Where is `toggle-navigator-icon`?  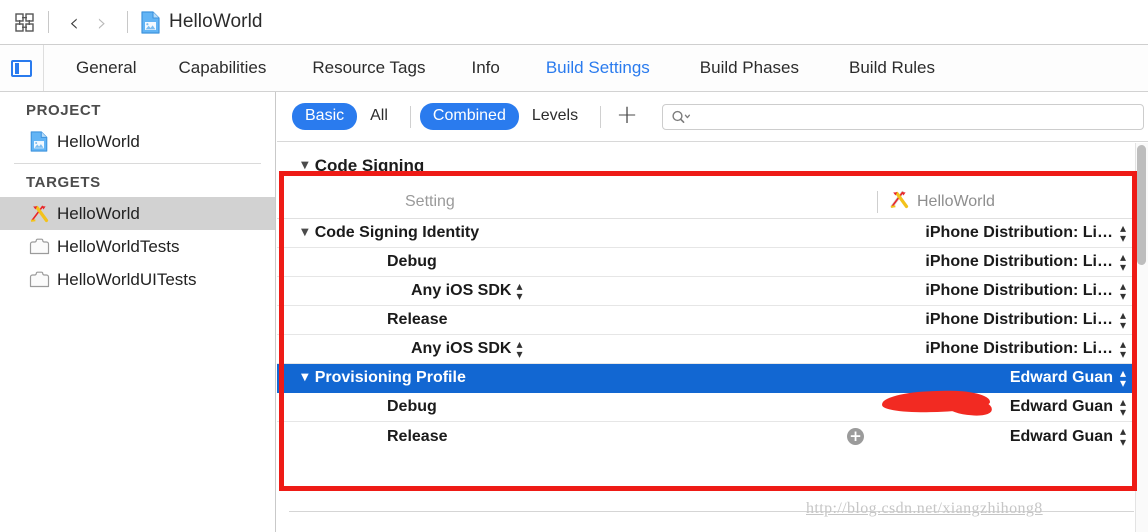 toggle-navigator-icon is located at coordinates (22, 68).